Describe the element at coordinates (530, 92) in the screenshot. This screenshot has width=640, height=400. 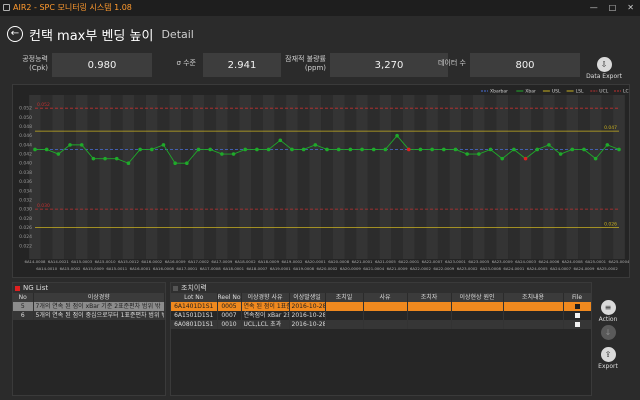
I see `legend-item-xbar: Xbar` at that location.